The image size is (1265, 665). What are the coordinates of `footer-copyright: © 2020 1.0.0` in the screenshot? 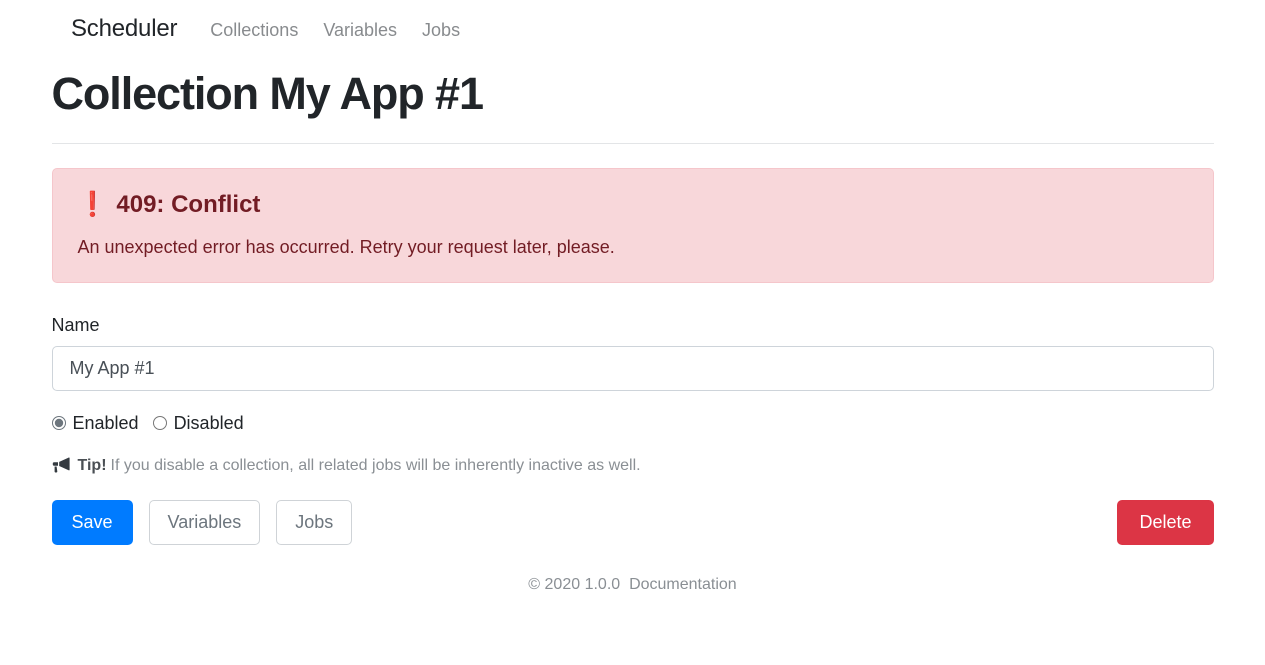 It's located at (574, 584).